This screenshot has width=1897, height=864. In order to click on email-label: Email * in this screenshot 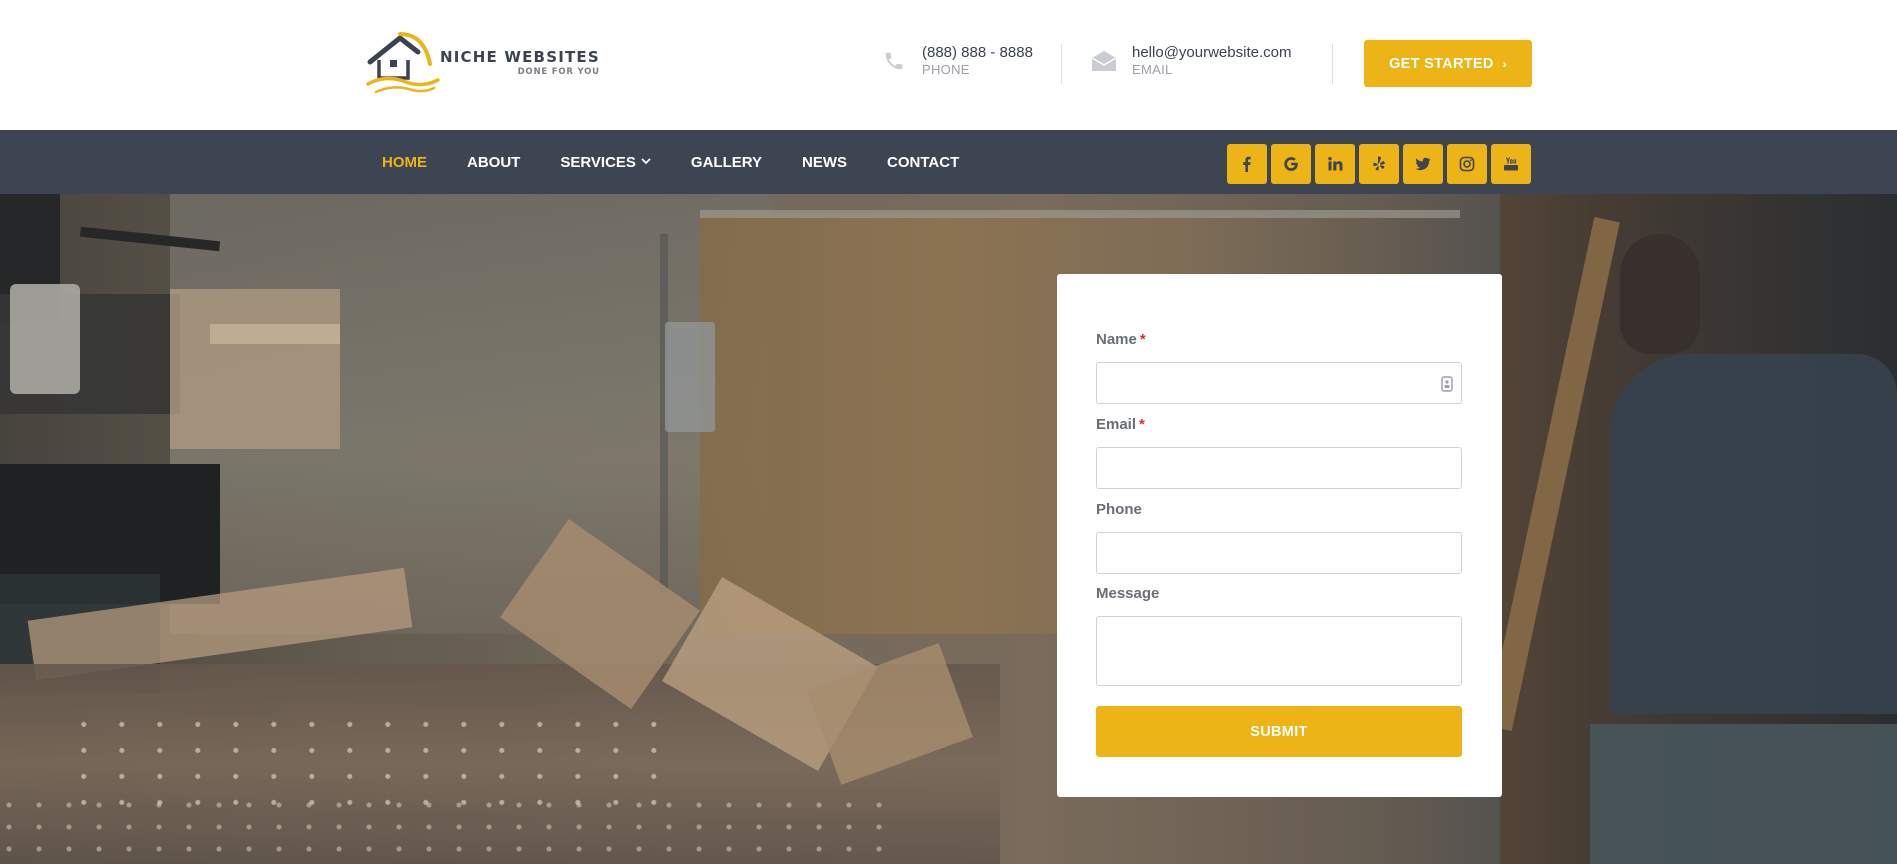, I will do `click(1120, 424)`.